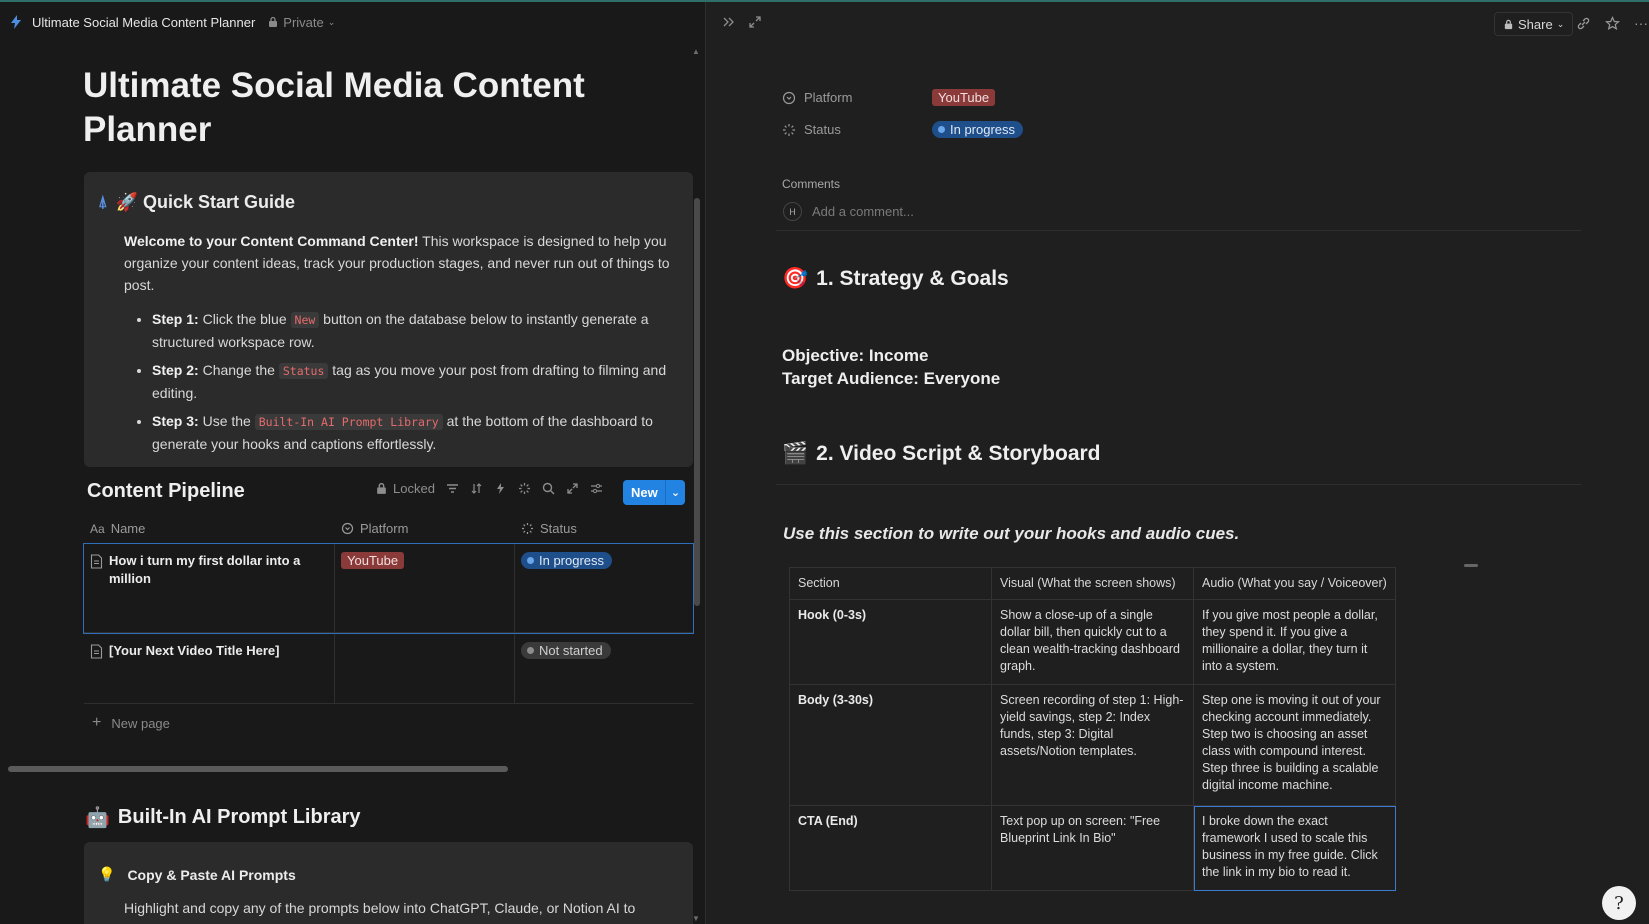 Image resolution: width=1649 pixels, height=924 pixels. What do you see at coordinates (425, 668) in the screenshot?
I see `row-platform-cell` at bounding box center [425, 668].